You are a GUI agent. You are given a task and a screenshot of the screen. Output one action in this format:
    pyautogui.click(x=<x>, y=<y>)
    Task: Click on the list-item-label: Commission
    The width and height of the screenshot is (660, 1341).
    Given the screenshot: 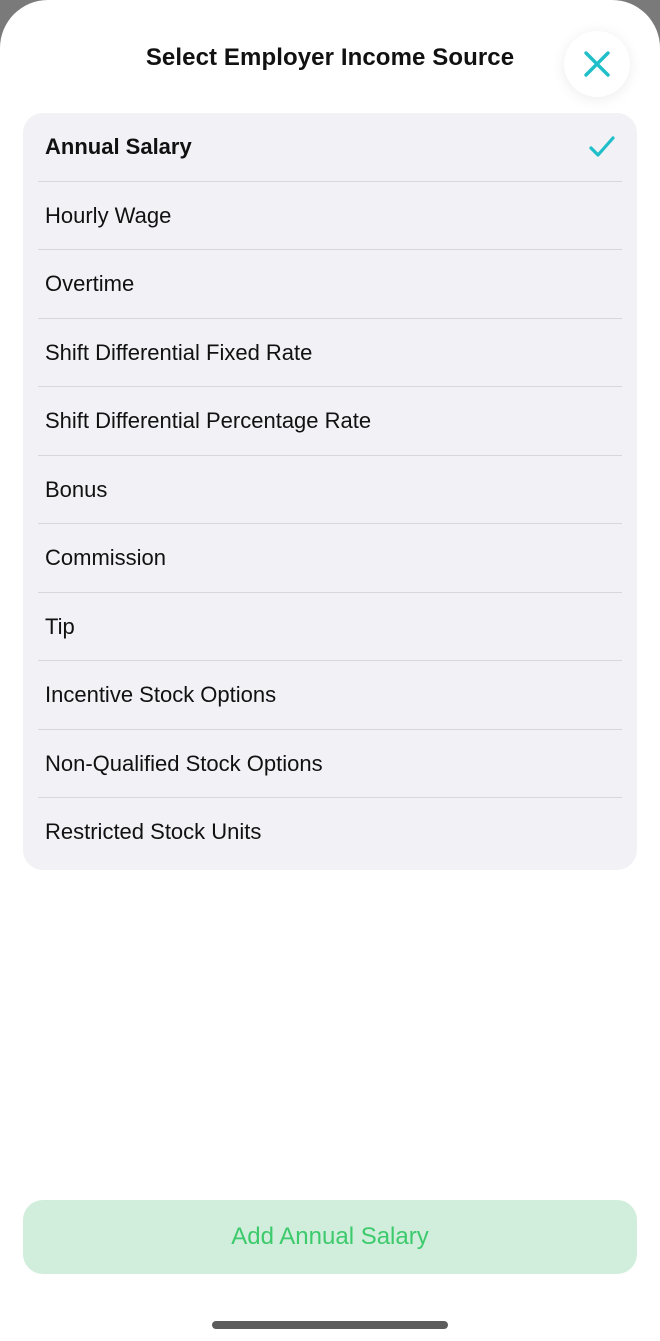 What is the action you would take?
    pyautogui.click(x=106, y=558)
    